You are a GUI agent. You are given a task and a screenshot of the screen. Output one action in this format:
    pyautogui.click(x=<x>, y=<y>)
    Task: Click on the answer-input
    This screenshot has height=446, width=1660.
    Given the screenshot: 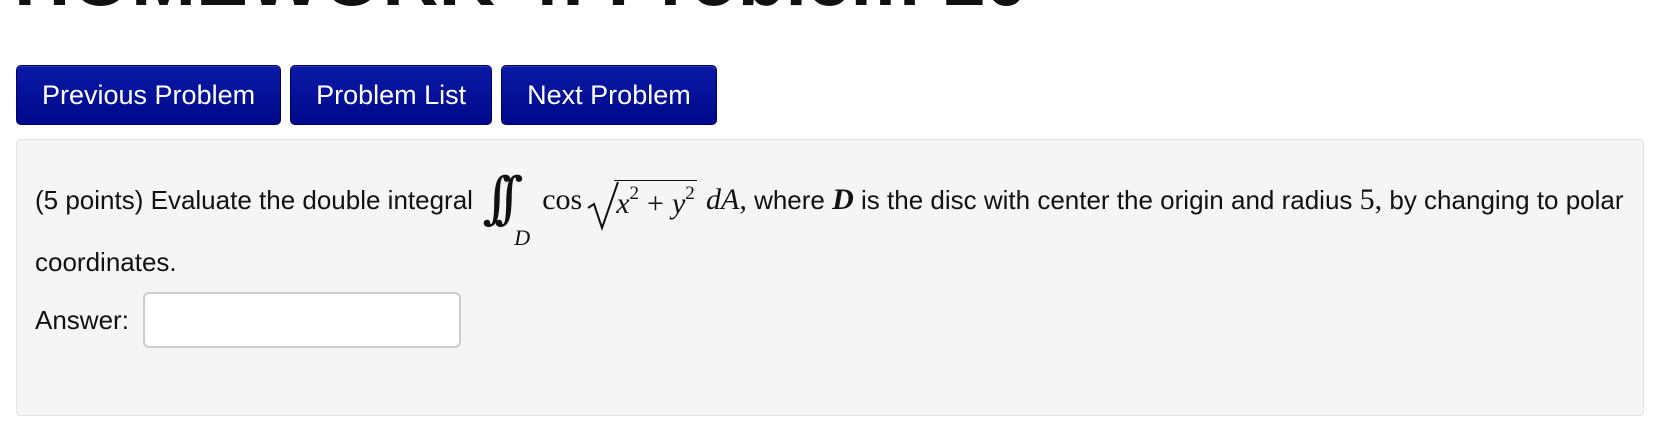 What is the action you would take?
    pyautogui.click(x=301, y=320)
    